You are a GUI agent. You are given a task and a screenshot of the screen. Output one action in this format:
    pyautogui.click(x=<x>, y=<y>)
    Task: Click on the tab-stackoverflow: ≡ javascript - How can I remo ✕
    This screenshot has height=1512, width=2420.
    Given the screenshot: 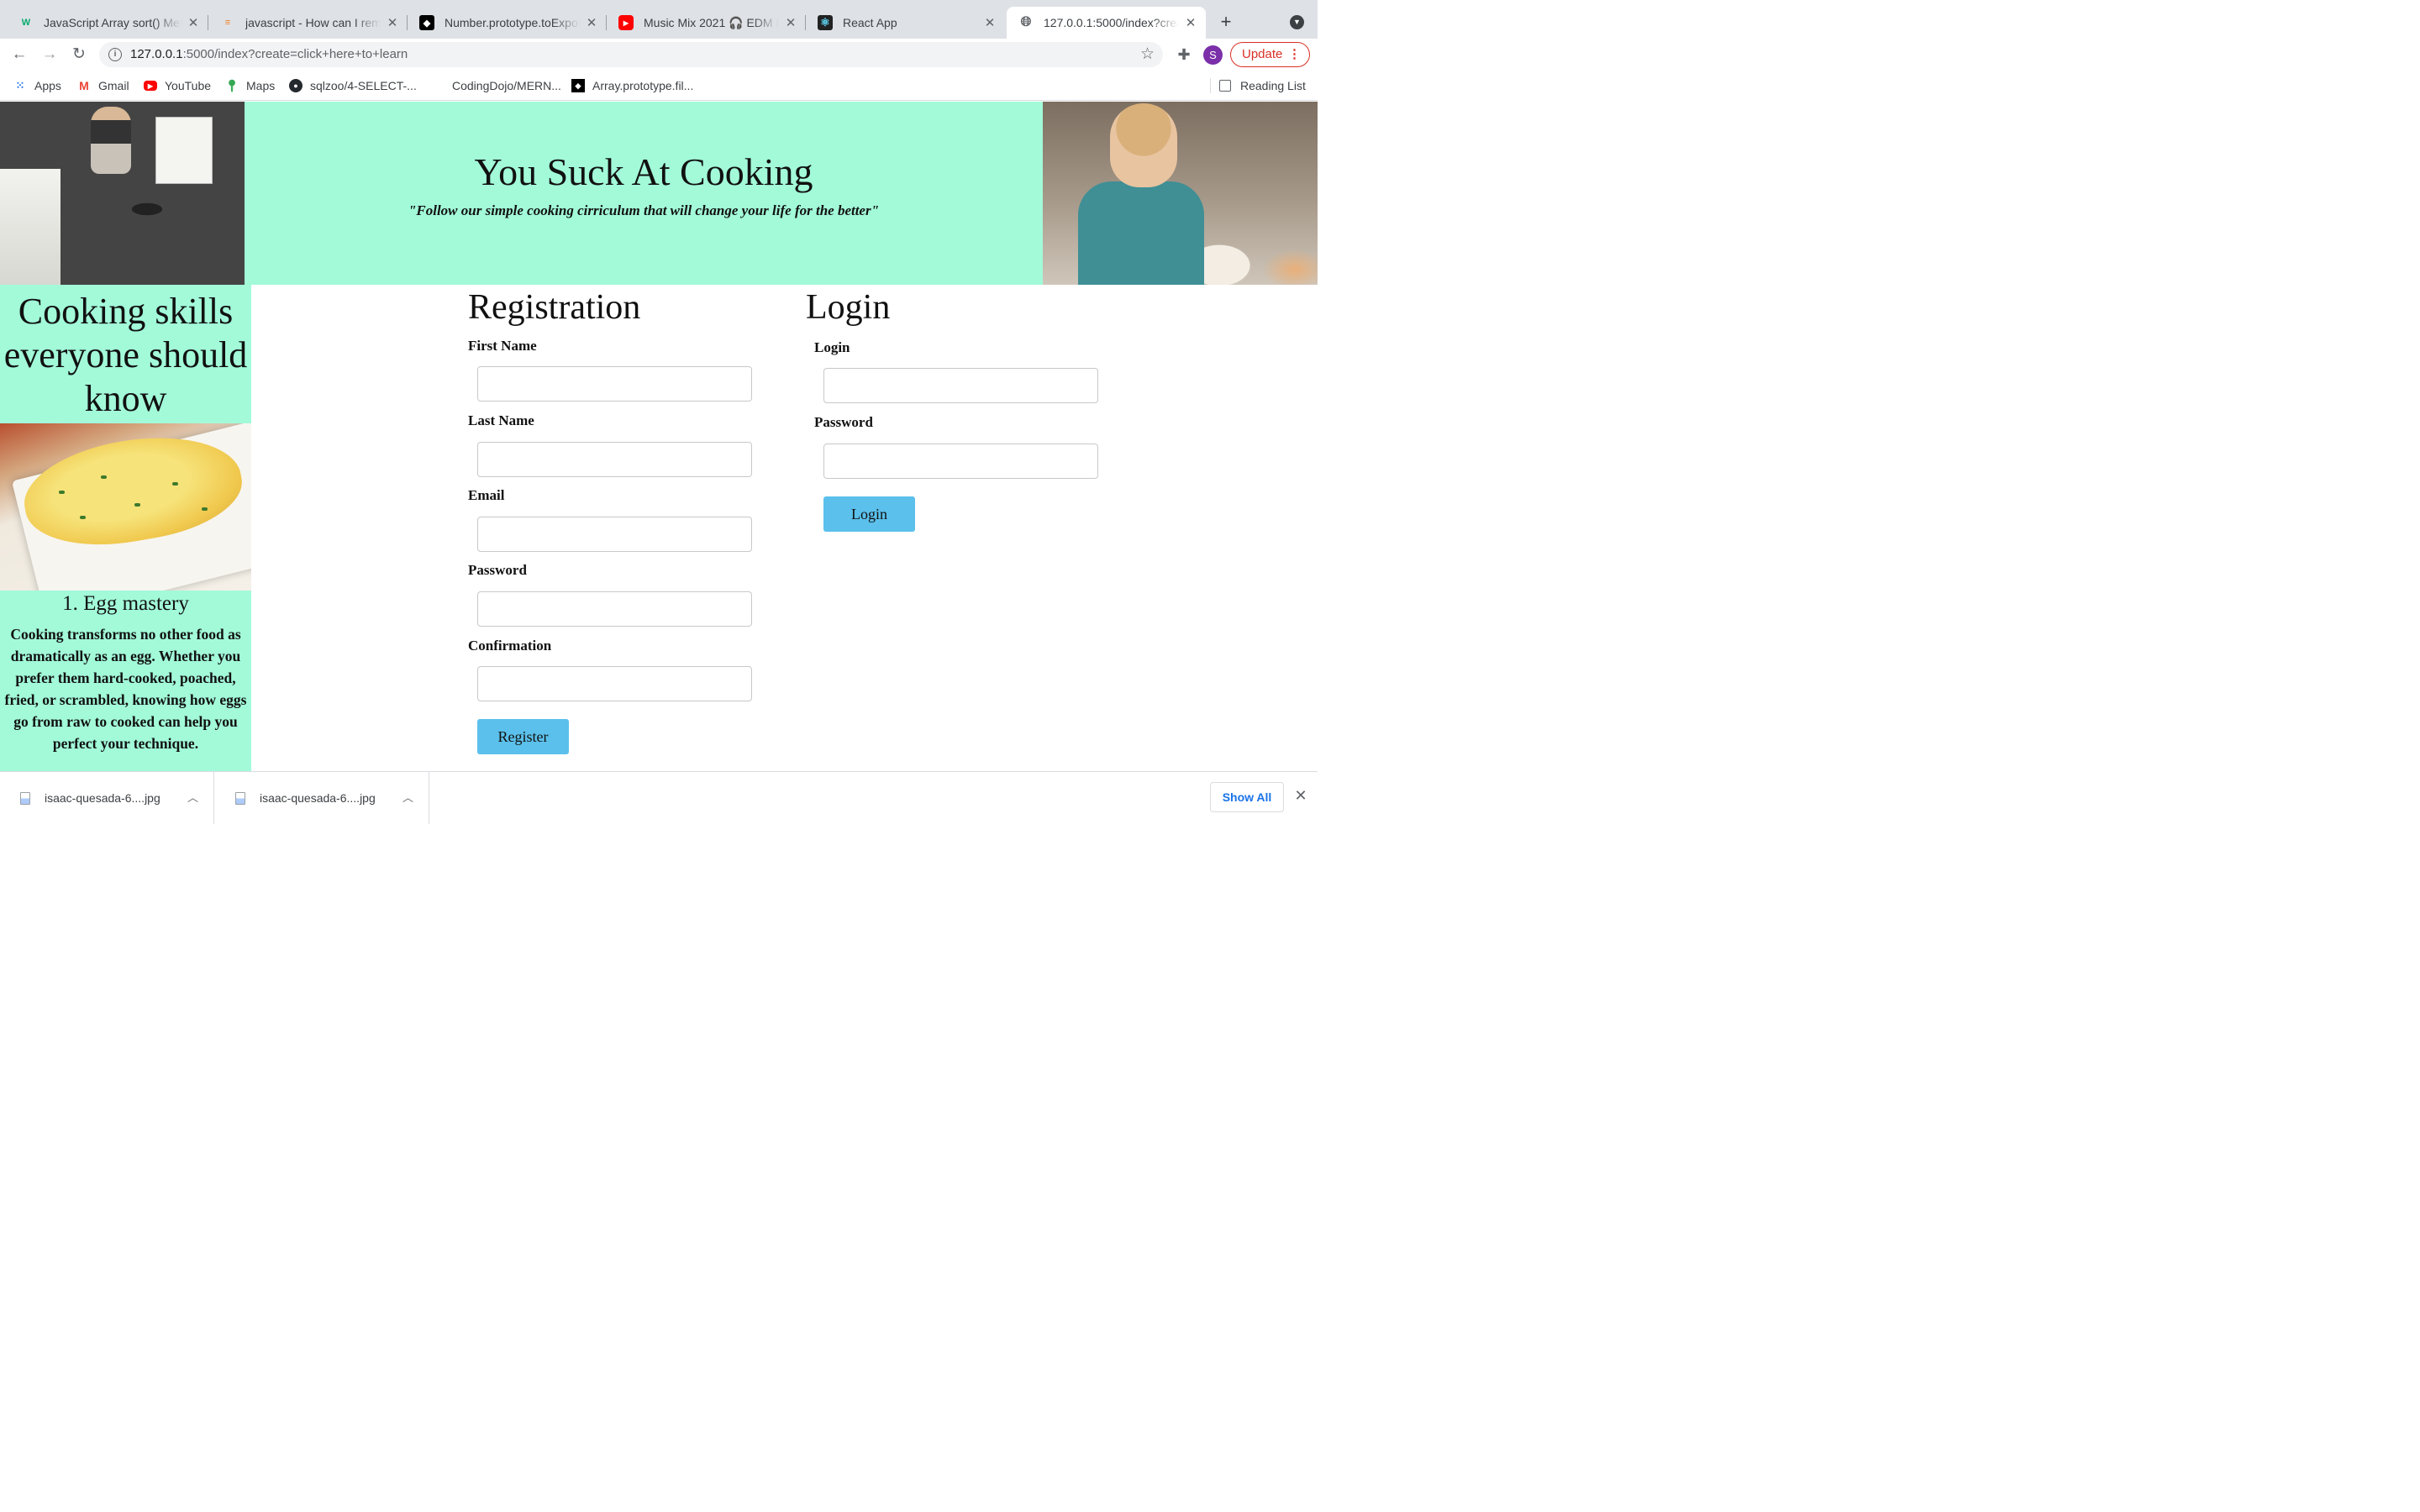 What is the action you would take?
    pyautogui.click(x=308, y=23)
    